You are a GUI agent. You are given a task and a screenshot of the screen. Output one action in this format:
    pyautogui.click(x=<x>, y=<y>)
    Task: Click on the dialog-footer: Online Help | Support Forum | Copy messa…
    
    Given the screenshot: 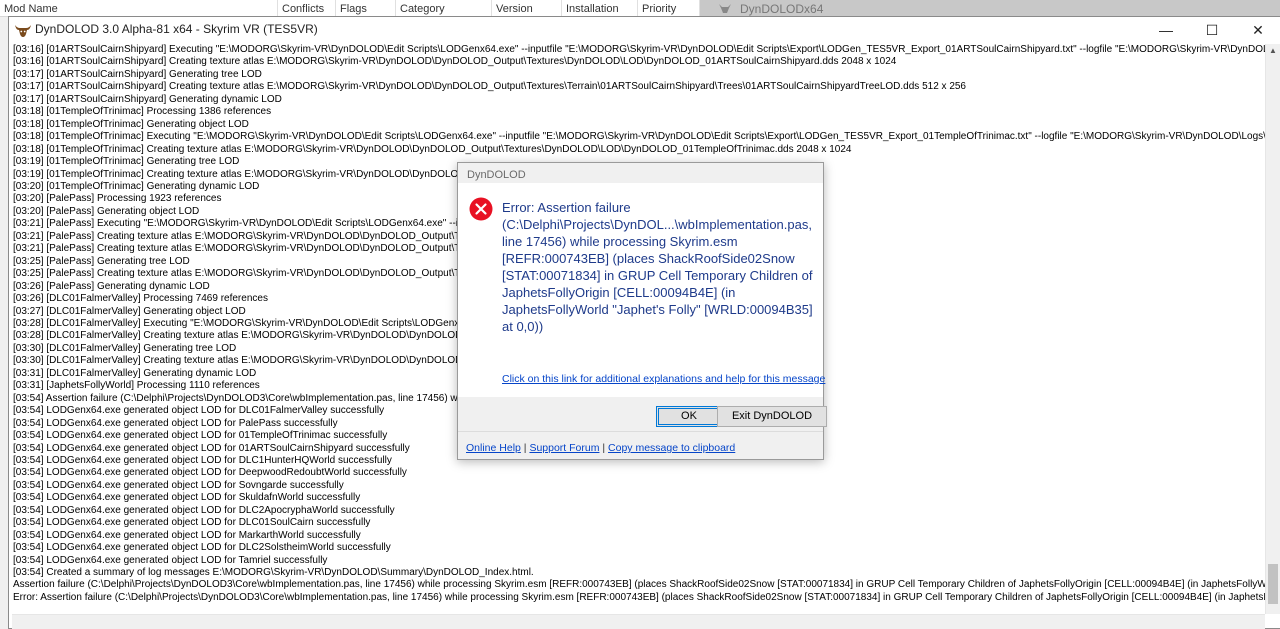 What is the action you would take?
    pyautogui.click(x=640, y=445)
    